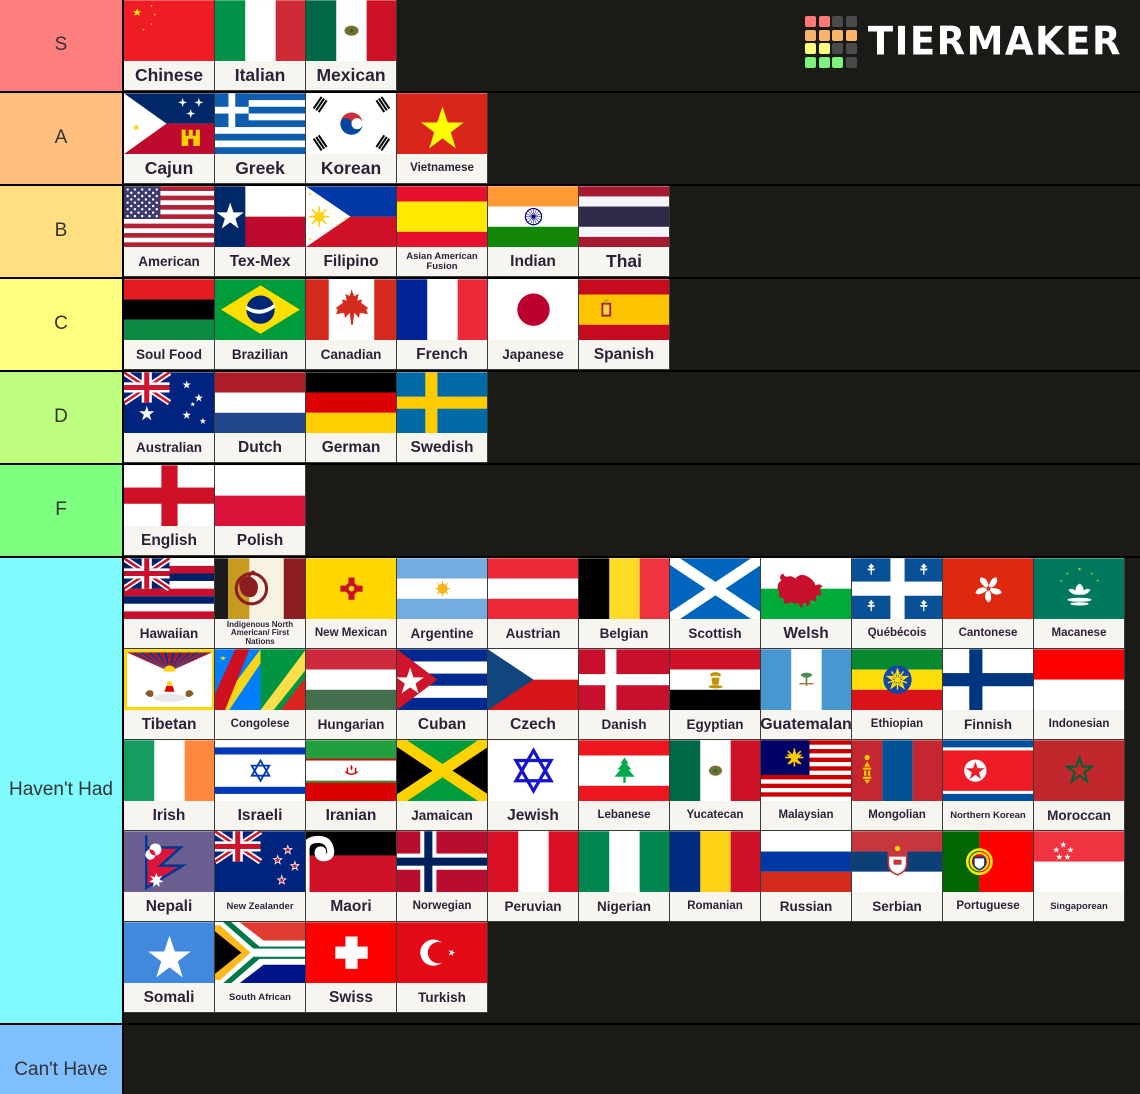 The width and height of the screenshot is (1140, 1094). Describe the element at coordinates (715, 603) in the screenshot. I see `tier-item-tile: Scottish` at that location.